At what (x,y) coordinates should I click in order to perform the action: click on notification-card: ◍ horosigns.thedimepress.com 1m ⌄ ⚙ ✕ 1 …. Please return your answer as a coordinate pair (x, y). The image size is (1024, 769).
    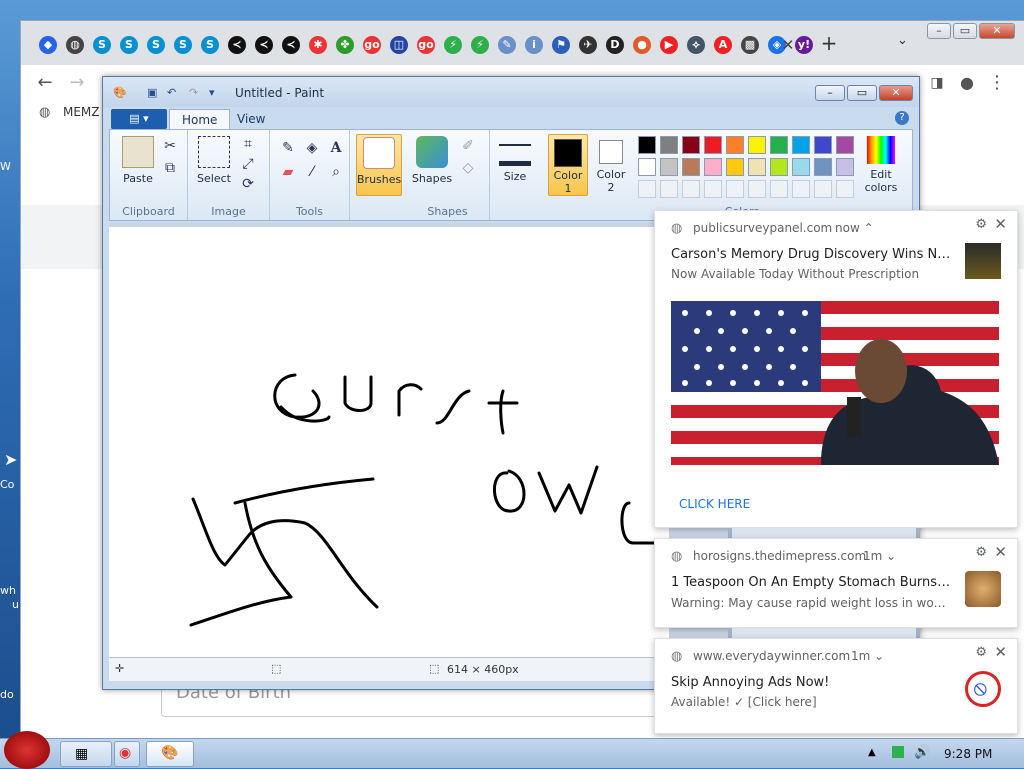
    Looking at the image, I should click on (836, 583).